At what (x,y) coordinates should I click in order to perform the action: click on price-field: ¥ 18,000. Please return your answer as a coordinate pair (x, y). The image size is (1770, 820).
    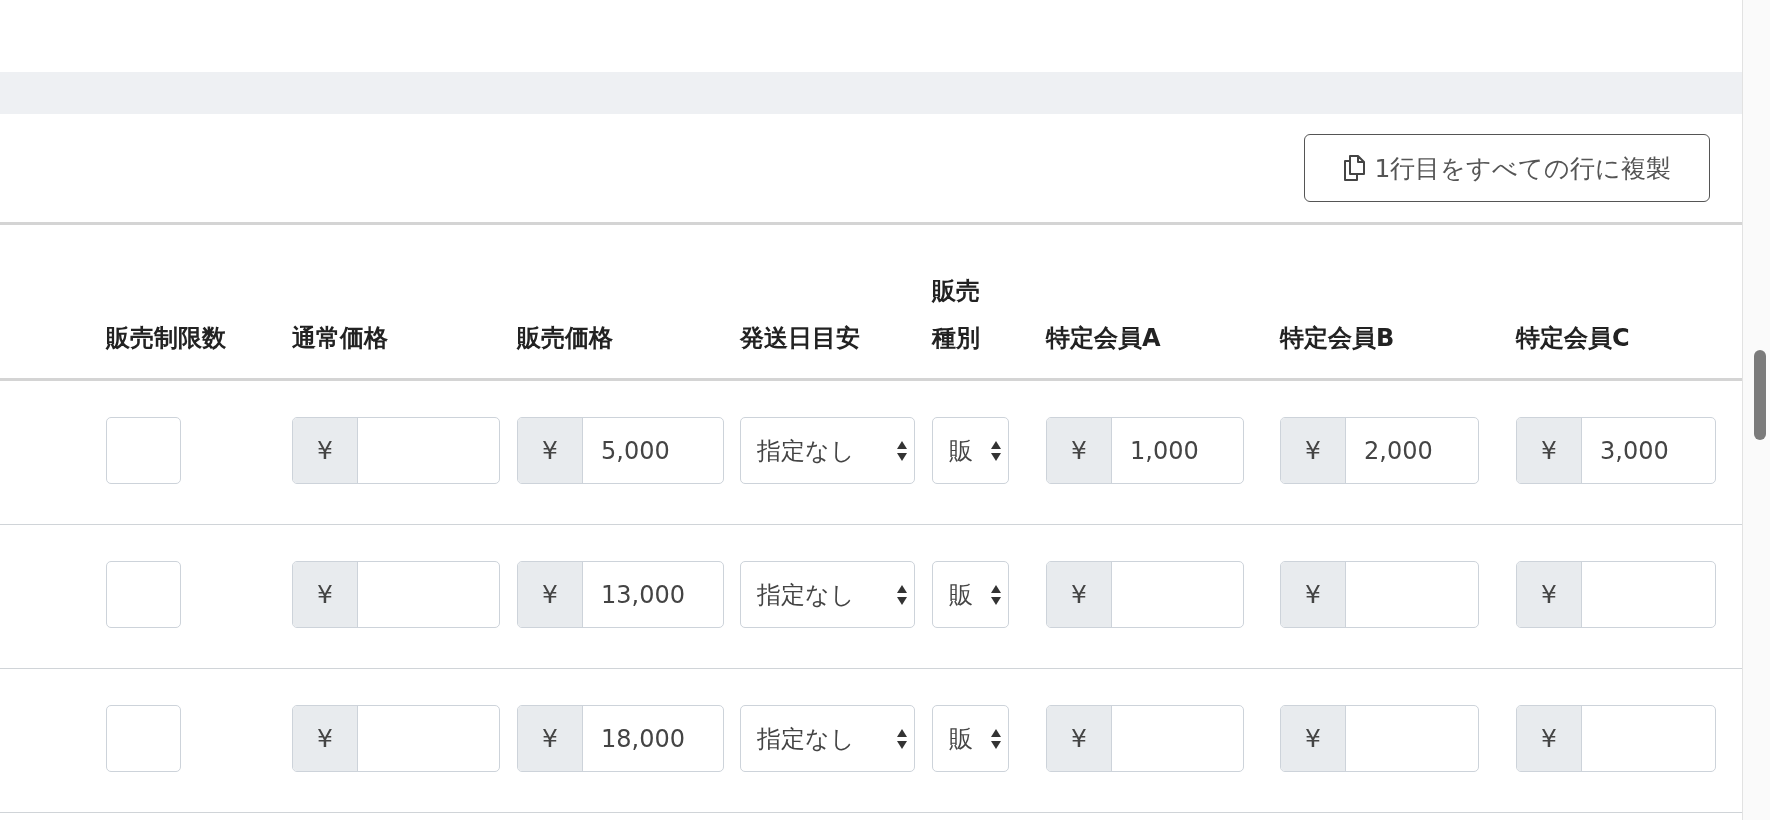
    Looking at the image, I should click on (620, 738).